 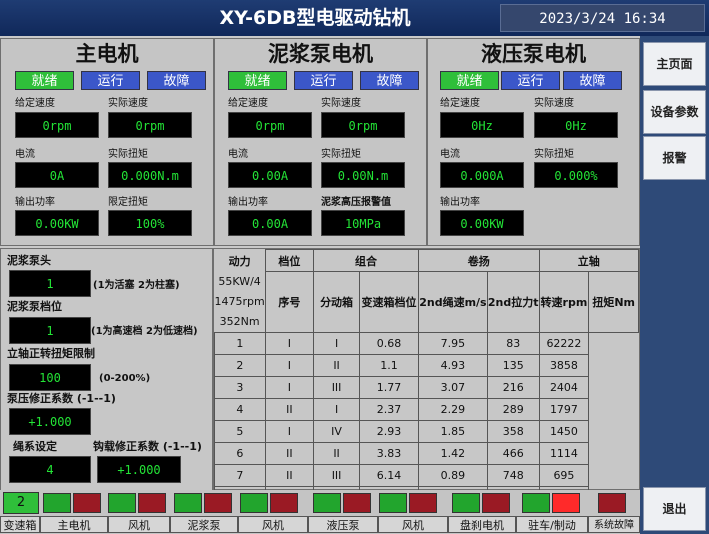 I want to click on table-cell: 7, so click(x=240, y=475).